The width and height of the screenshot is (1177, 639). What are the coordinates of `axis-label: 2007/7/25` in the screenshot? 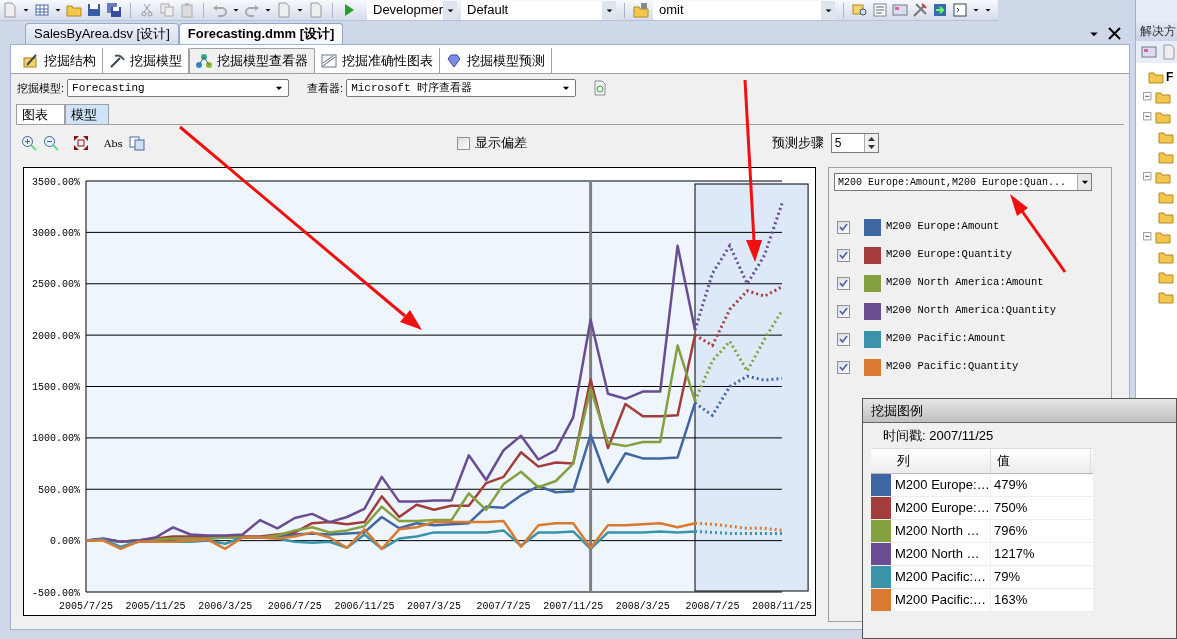 It's located at (503, 606).